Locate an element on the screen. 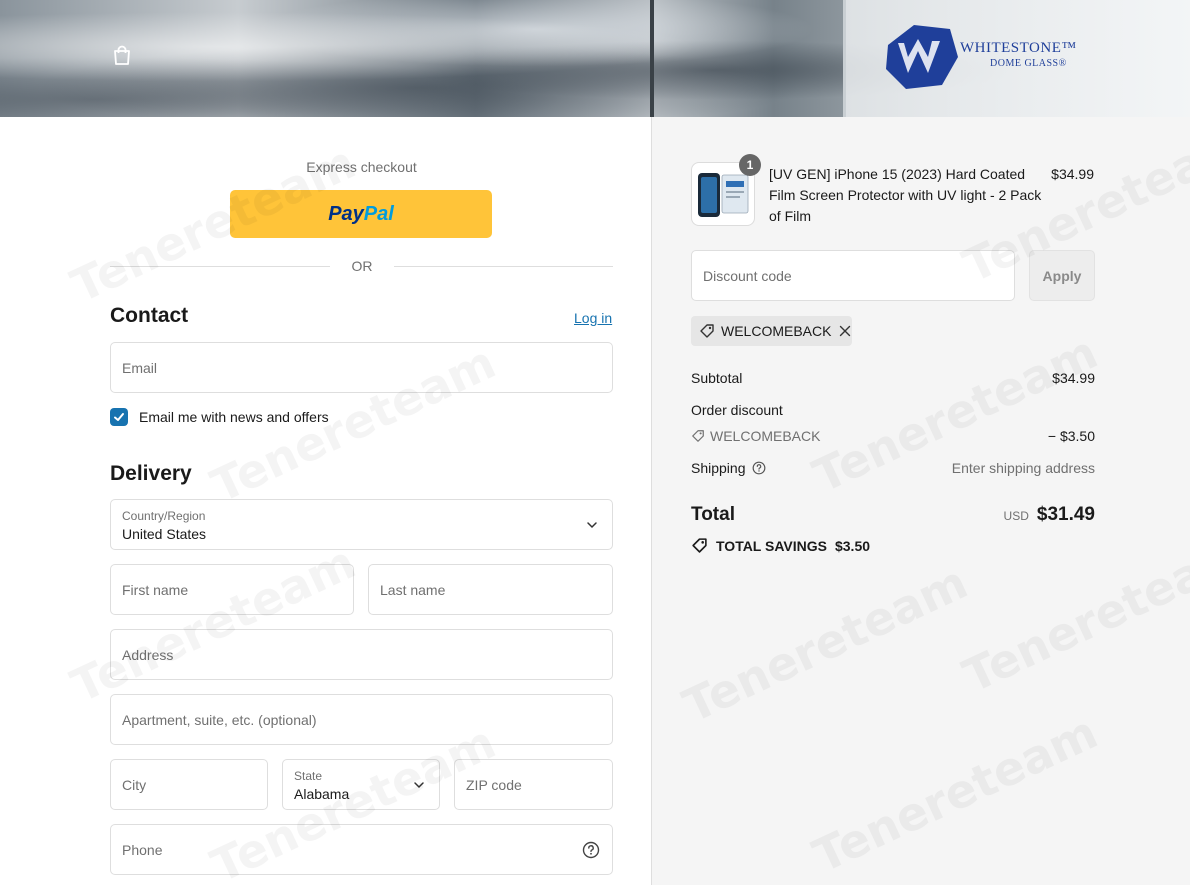  shopping-bag-icon is located at coordinates (122, 55).